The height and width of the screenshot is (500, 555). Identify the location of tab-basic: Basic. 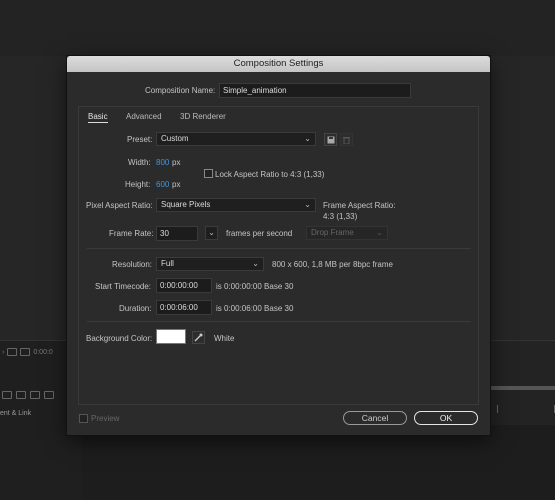
(98, 117).